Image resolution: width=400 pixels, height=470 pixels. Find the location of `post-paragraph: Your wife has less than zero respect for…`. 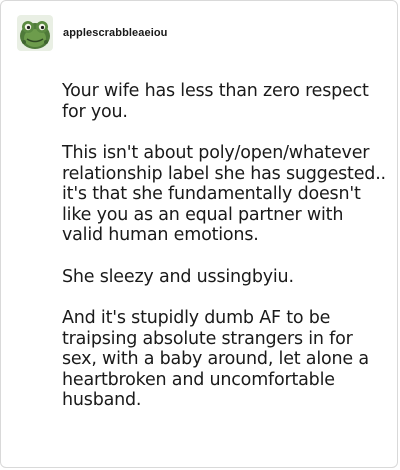

post-paragraph: Your wife has less than zero respect for… is located at coordinates (215, 101).